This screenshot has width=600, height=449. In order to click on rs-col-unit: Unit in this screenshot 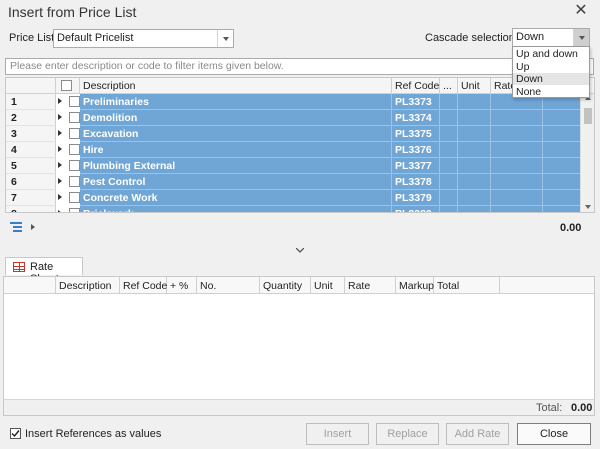, I will do `click(328, 285)`.